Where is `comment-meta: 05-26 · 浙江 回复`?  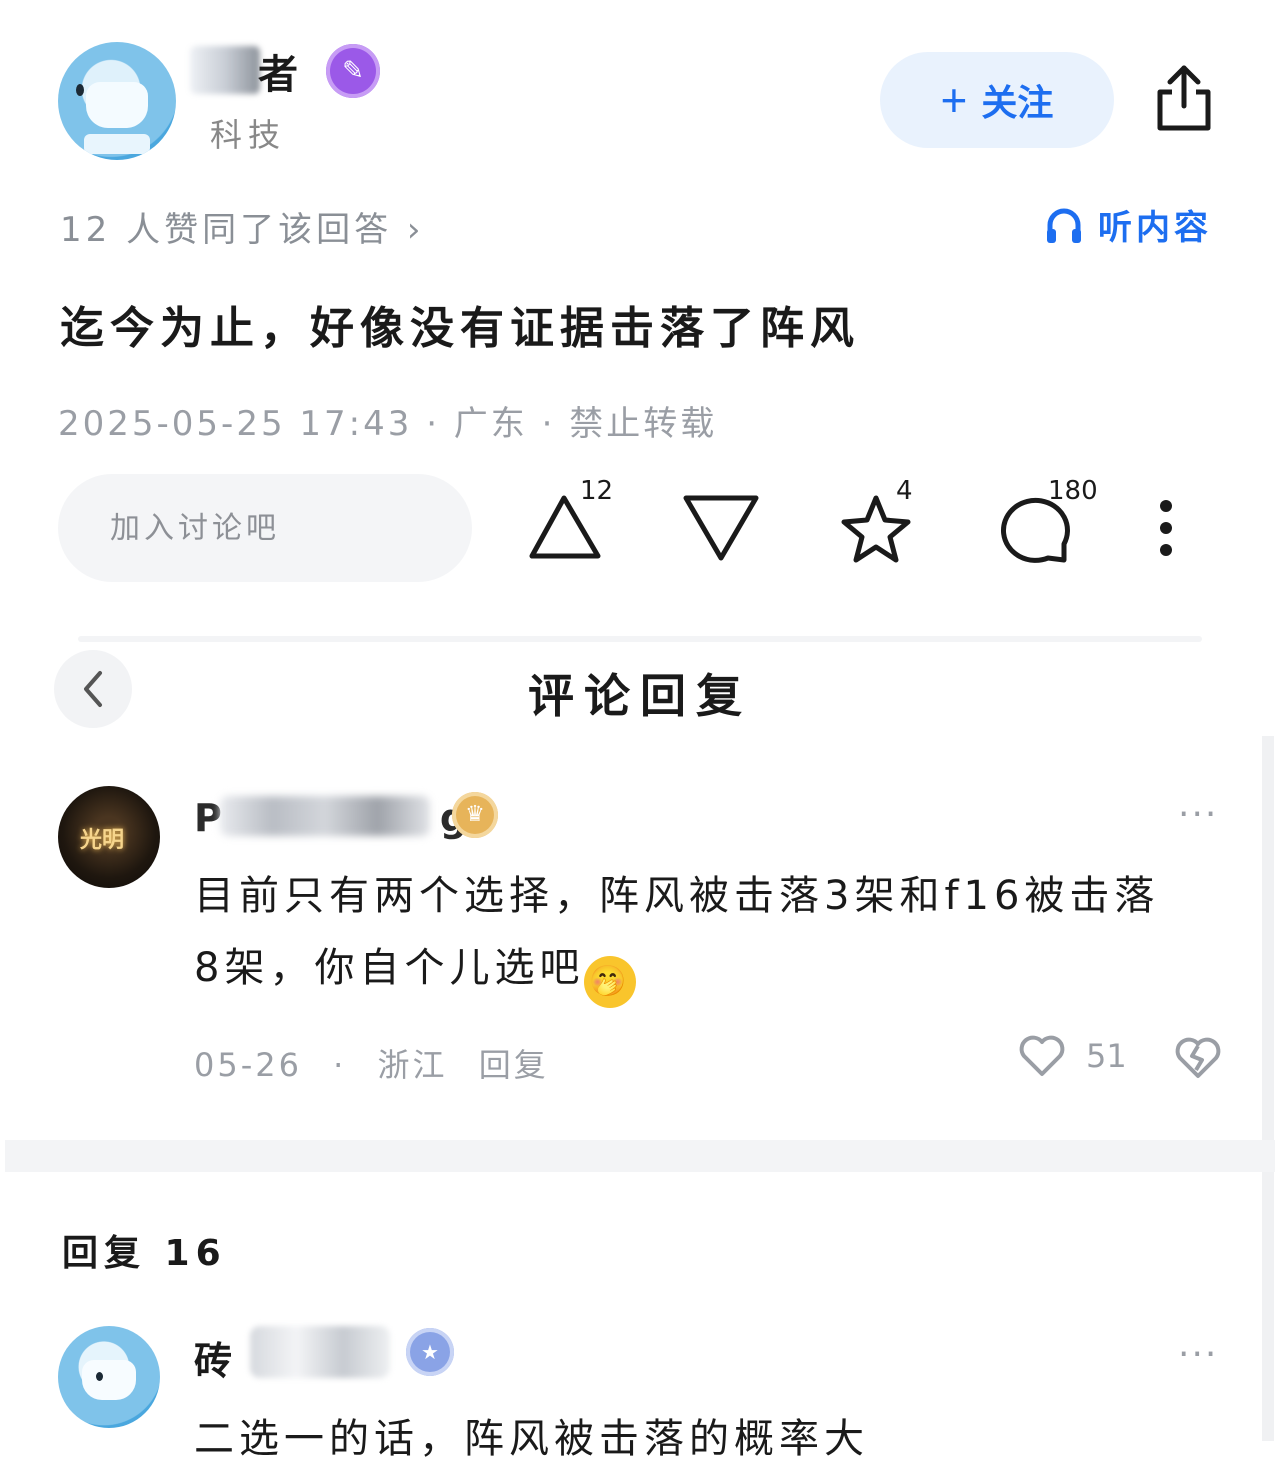 comment-meta: 05-26 · 浙江 回复 is located at coordinates (371, 1065).